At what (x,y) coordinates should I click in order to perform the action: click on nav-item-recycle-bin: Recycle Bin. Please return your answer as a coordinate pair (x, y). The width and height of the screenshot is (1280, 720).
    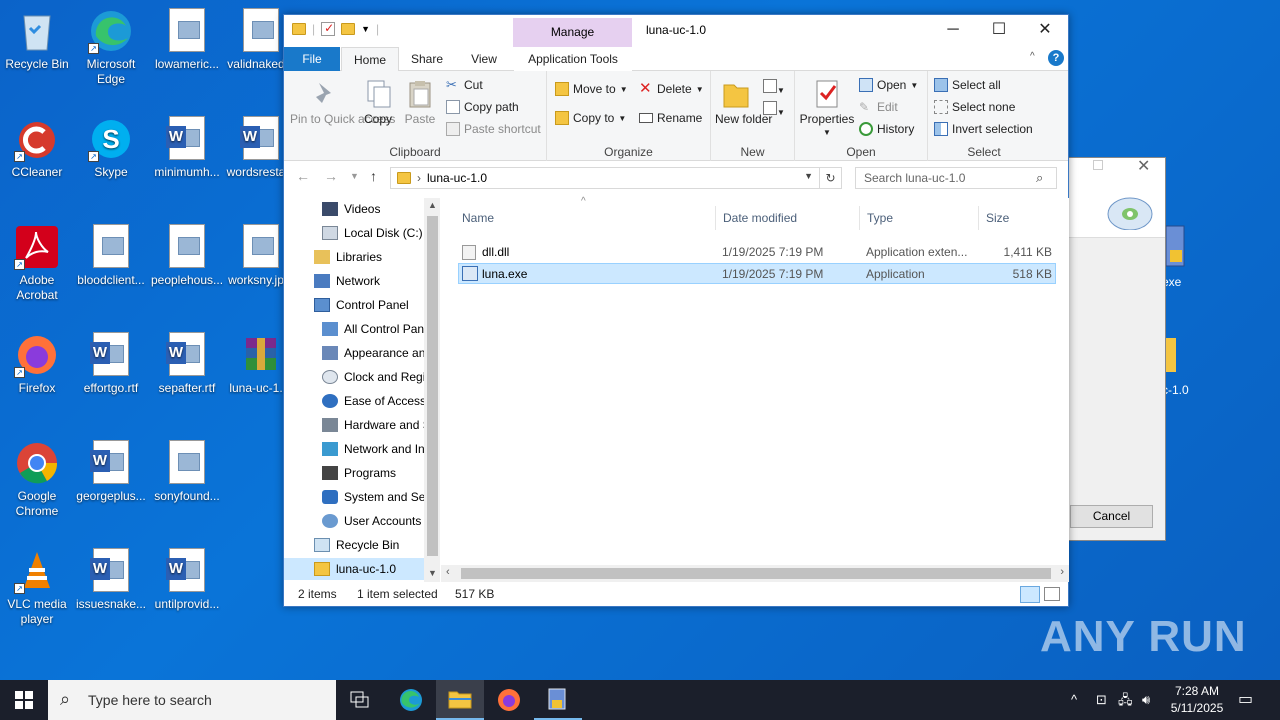
    Looking at the image, I should click on (356, 545).